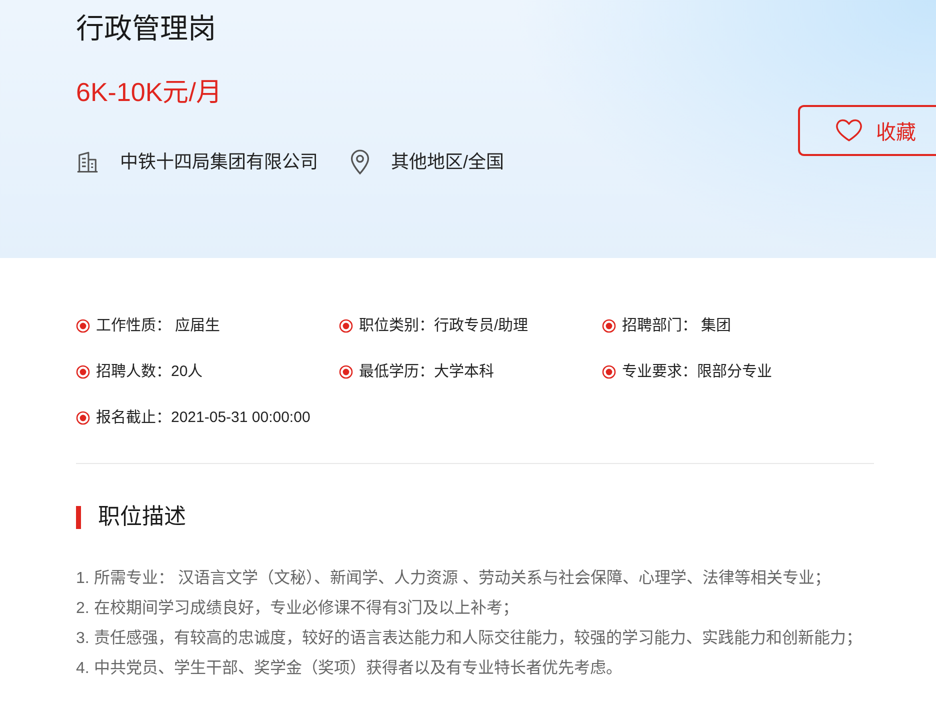  Describe the element at coordinates (87, 162) in the screenshot. I see `building-icon` at that location.